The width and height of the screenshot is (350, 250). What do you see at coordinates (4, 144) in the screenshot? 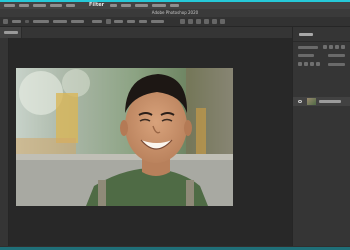
I see `tools-panel` at bounding box center [4, 144].